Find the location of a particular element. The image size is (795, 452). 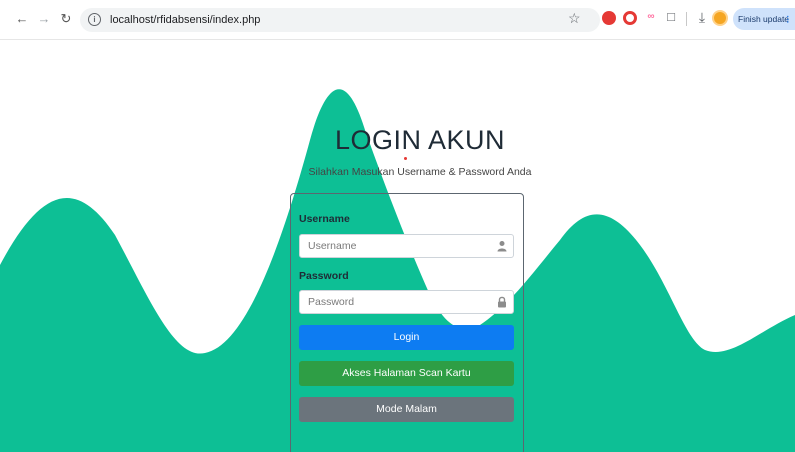

finish-update-label: Finish update is located at coordinates (764, 19).